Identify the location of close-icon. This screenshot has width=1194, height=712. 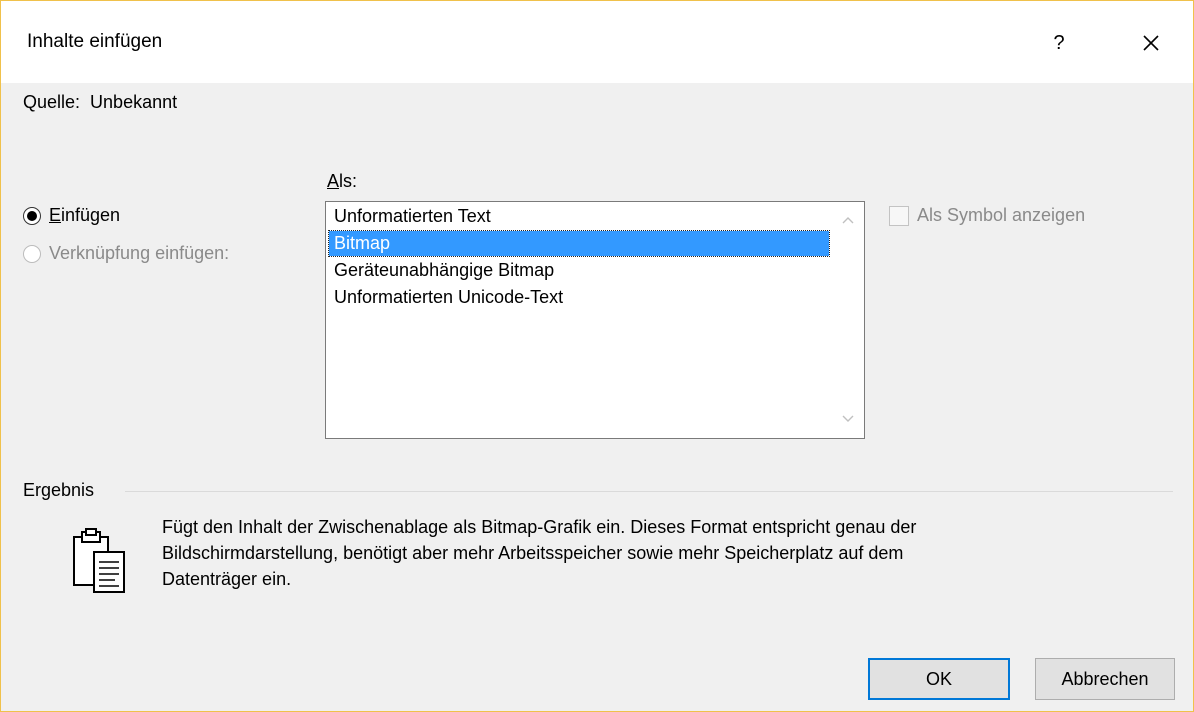
(1151, 43).